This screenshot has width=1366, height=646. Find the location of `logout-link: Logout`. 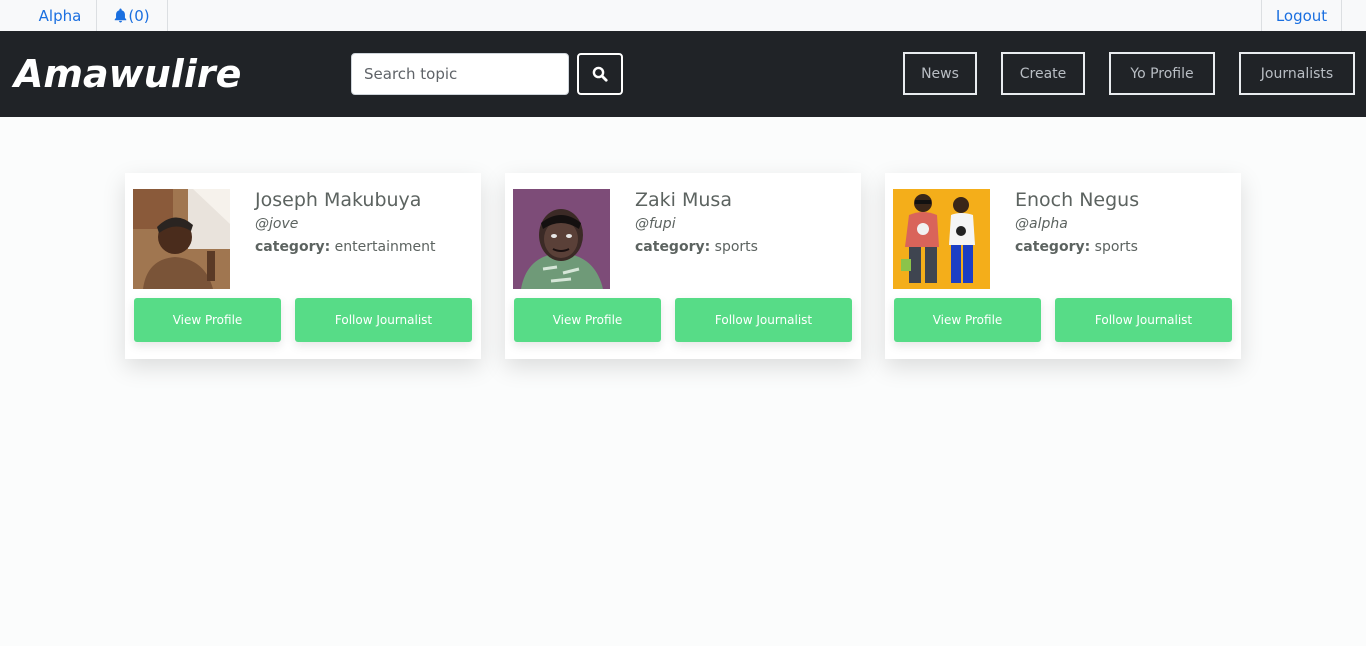

logout-link: Logout is located at coordinates (1301, 15).